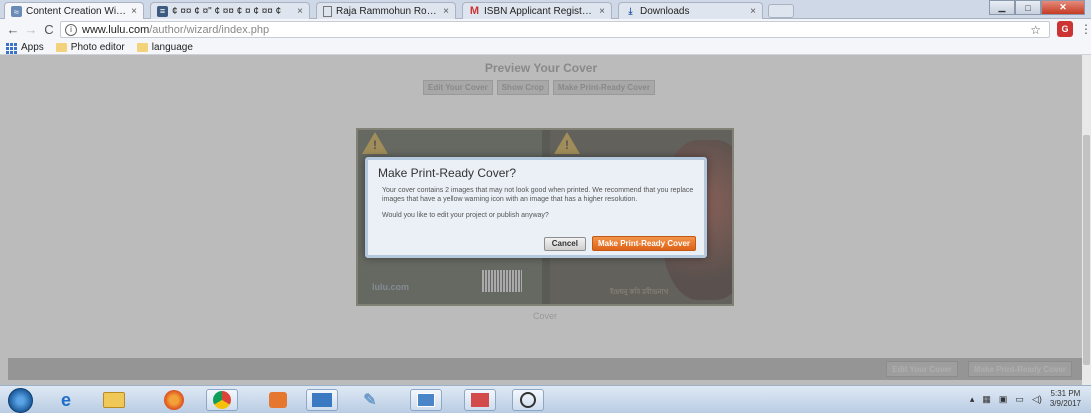  What do you see at coordinates (16, 11) in the screenshot?
I see `lulu-icon: ≈` at bounding box center [16, 11].